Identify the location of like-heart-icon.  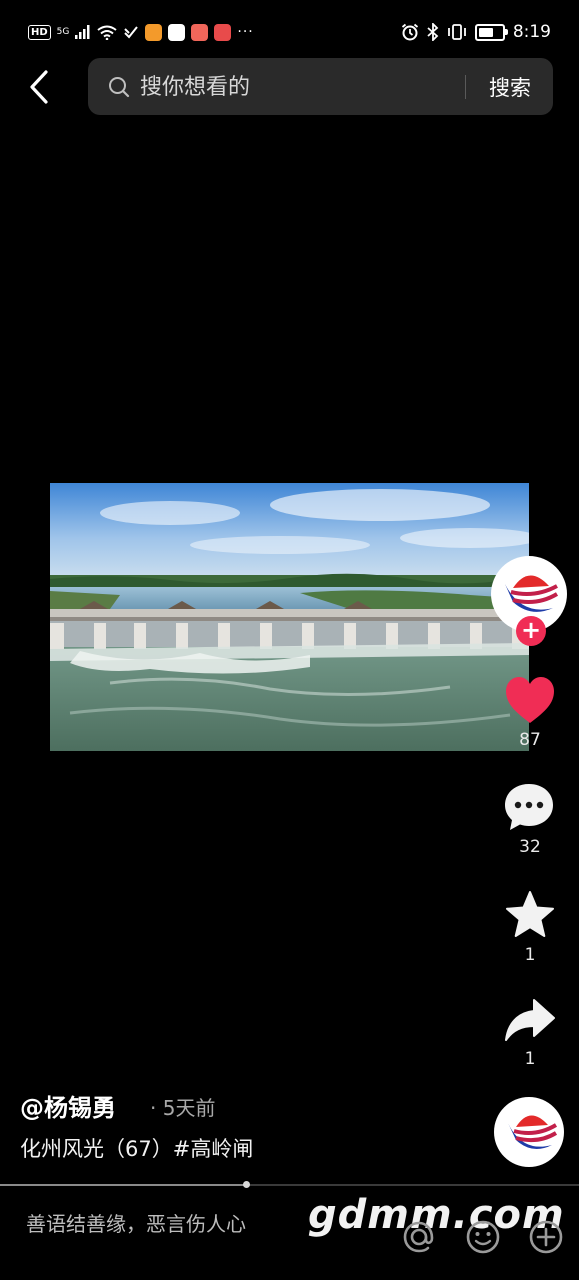
(530, 700).